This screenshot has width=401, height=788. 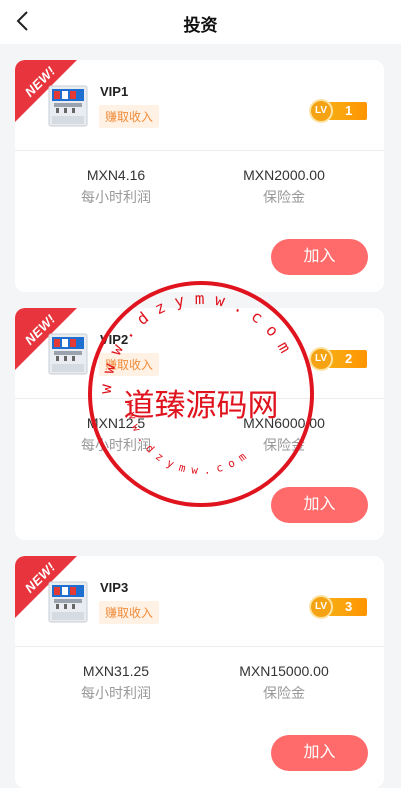 I want to click on hourly-profit-value: MXN12.5, so click(x=116, y=423).